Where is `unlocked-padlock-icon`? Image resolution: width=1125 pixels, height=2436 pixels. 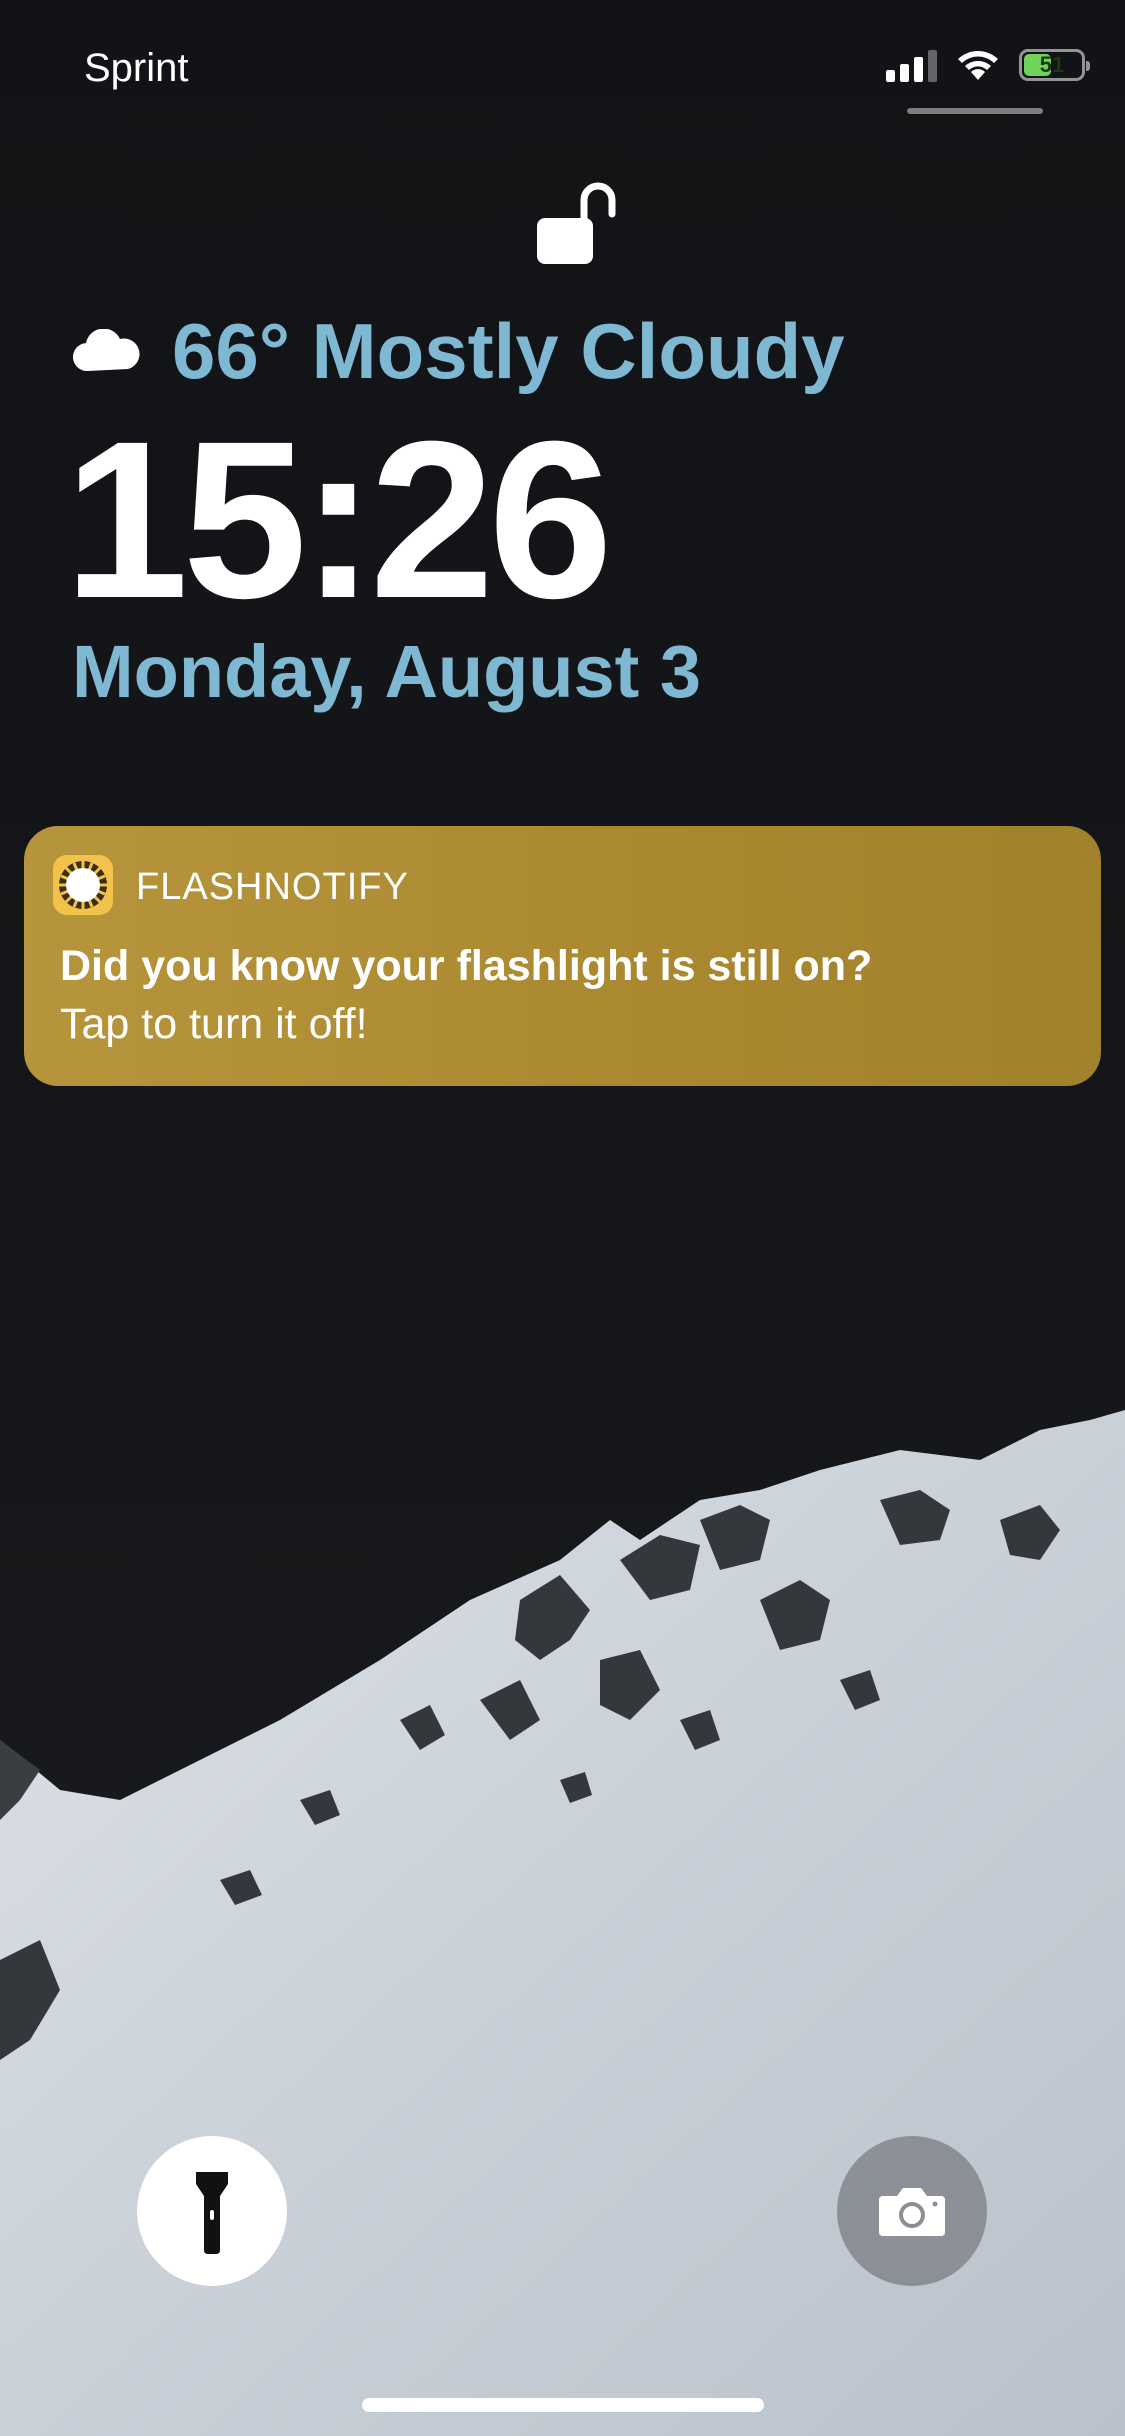 unlocked-padlock-icon is located at coordinates (576, 223).